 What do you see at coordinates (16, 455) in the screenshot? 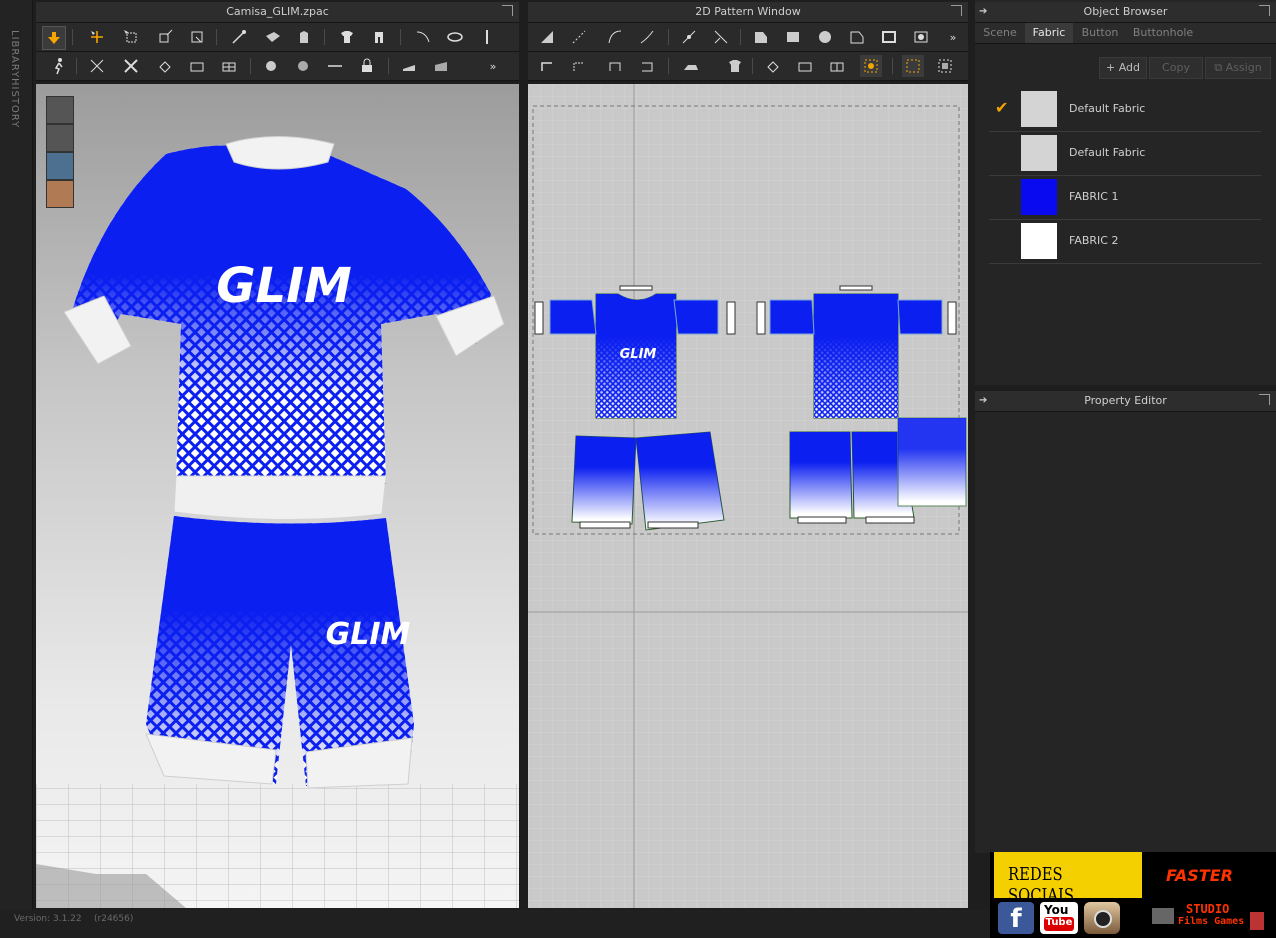
I see `left-side-strip: LIBRARY HISTORY` at bounding box center [16, 455].